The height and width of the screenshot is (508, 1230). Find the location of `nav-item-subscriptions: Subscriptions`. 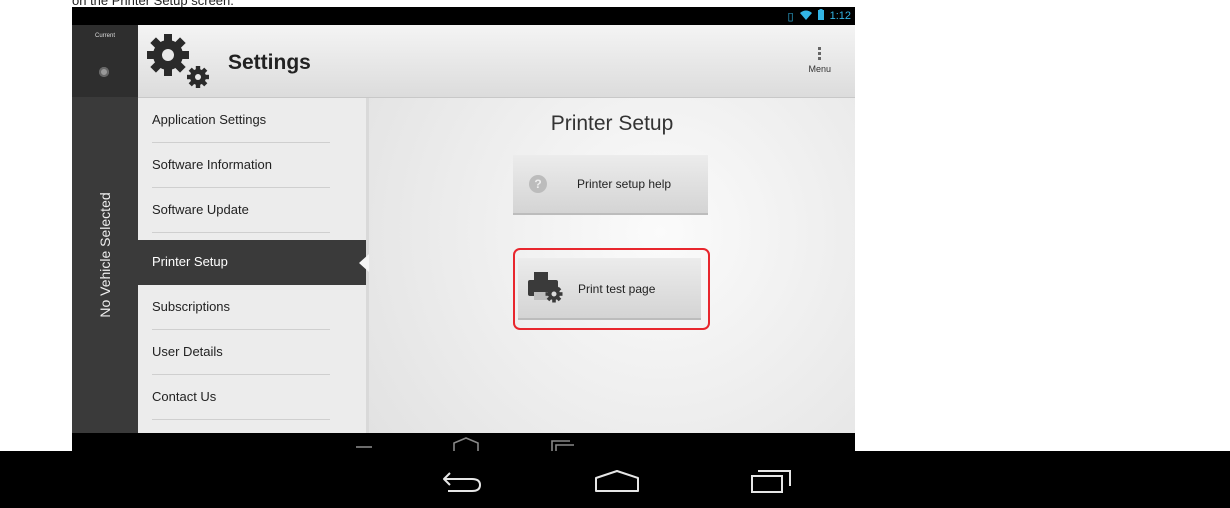

nav-item-subscriptions: Subscriptions is located at coordinates (252, 307).